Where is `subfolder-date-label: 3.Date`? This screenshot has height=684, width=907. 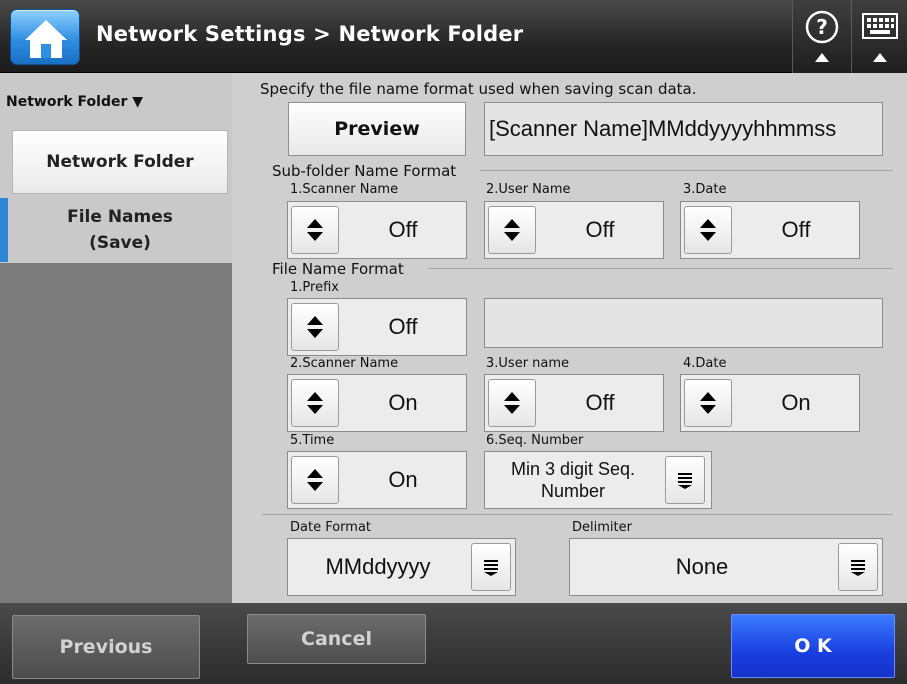
subfolder-date-label: 3.Date is located at coordinates (705, 189).